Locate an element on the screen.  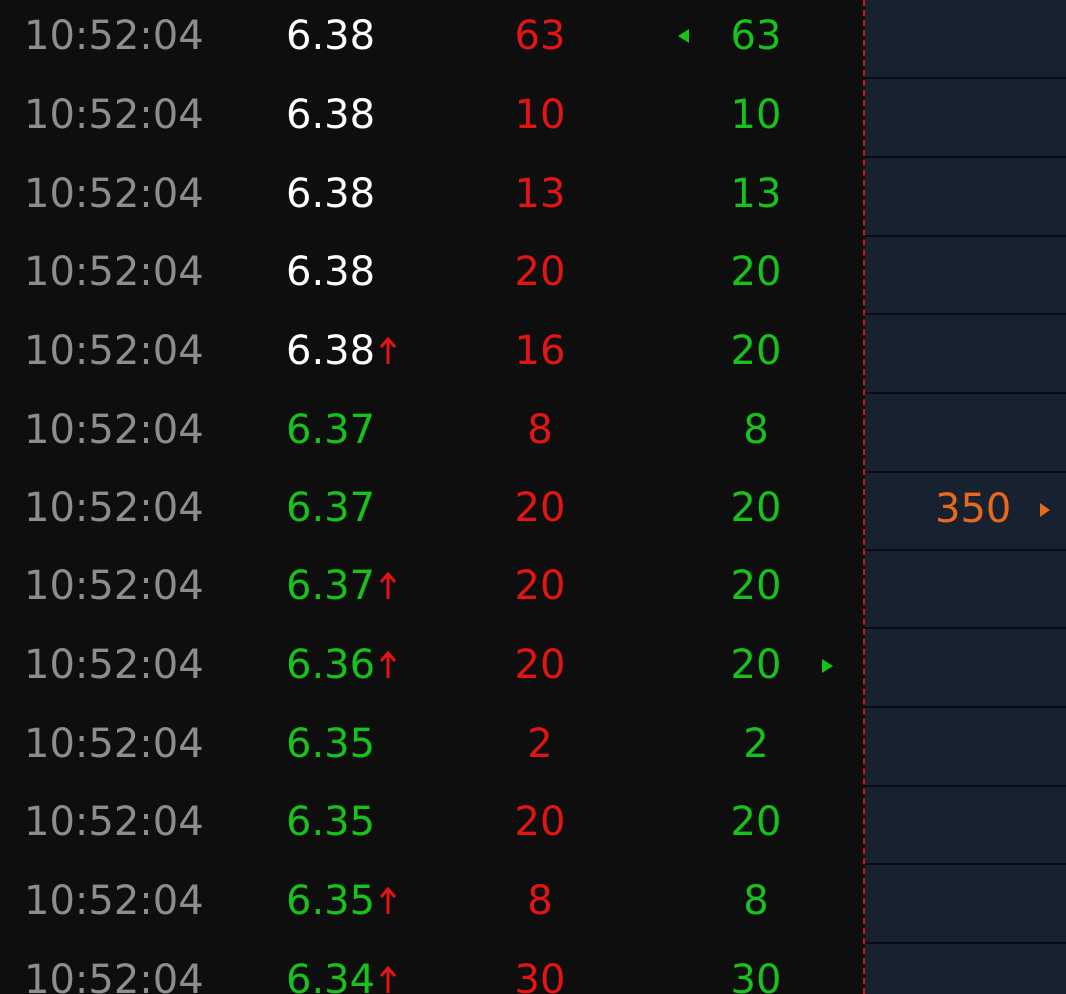
tick-price: 6.34 is located at coordinates (341, 969).